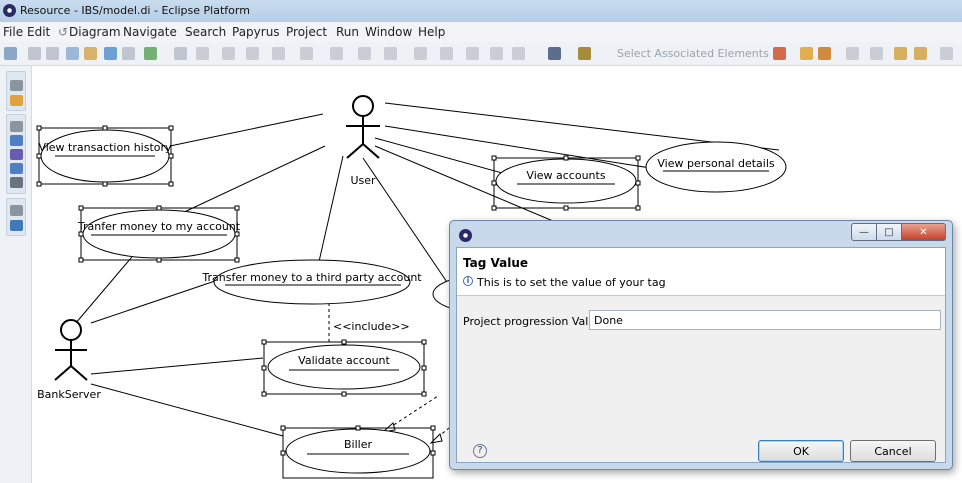 The width and height of the screenshot is (962, 483). What do you see at coordinates (431, 32) in the screenshot?
I see `menu-help: Help` at bounding box center [431, 32].